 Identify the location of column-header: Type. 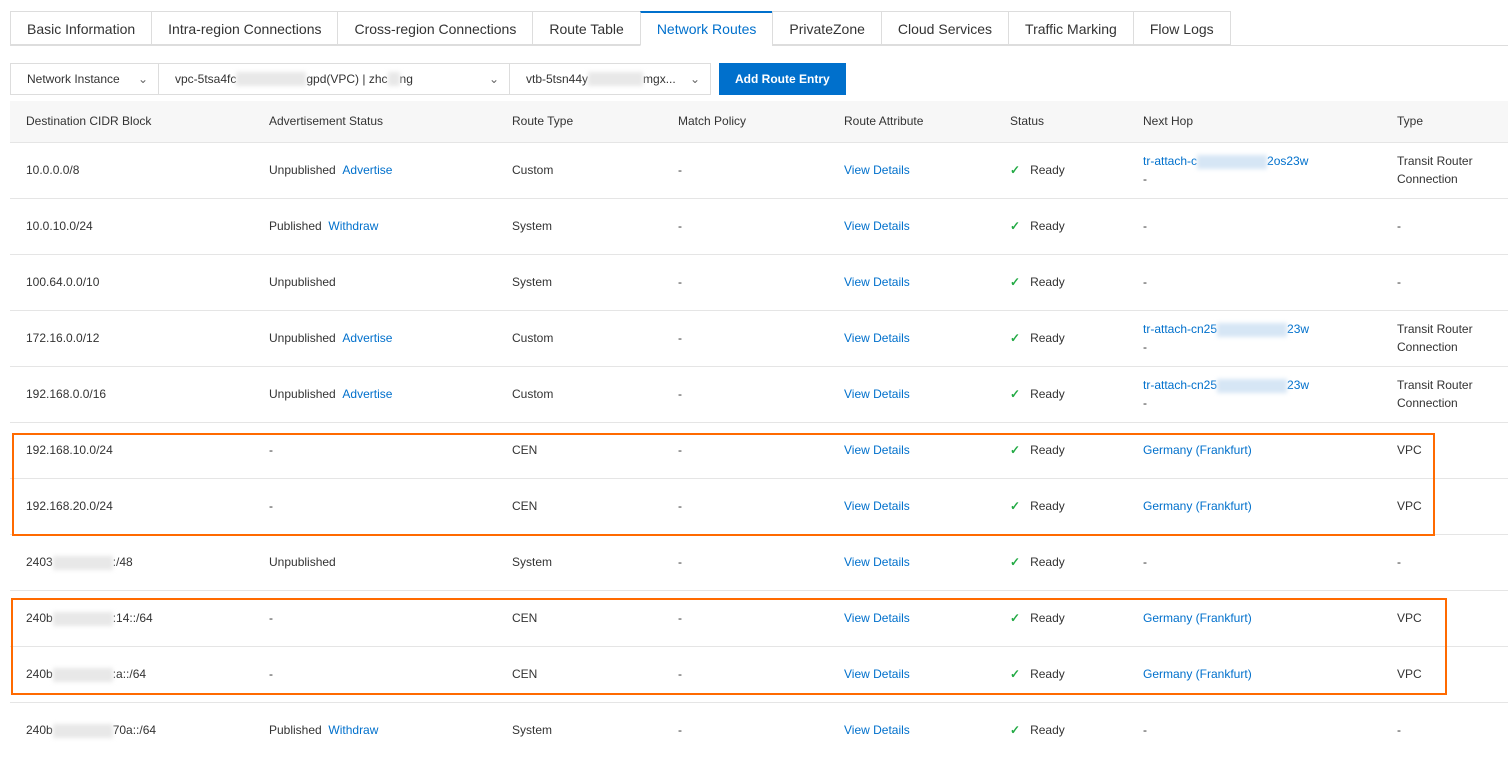
(1444, 121).